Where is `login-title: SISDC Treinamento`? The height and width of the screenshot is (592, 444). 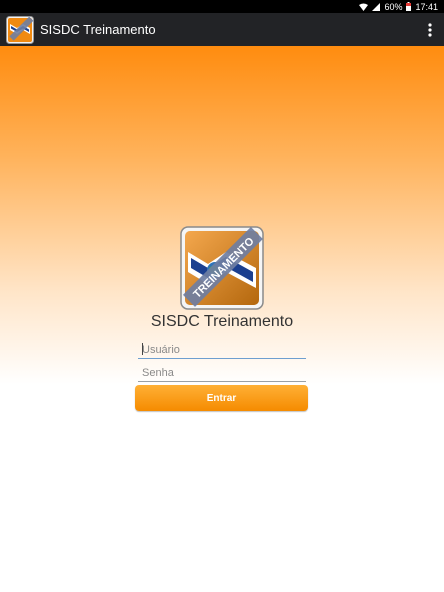 login-title: SISDC Treinamento is located at coordinates (222, 321).